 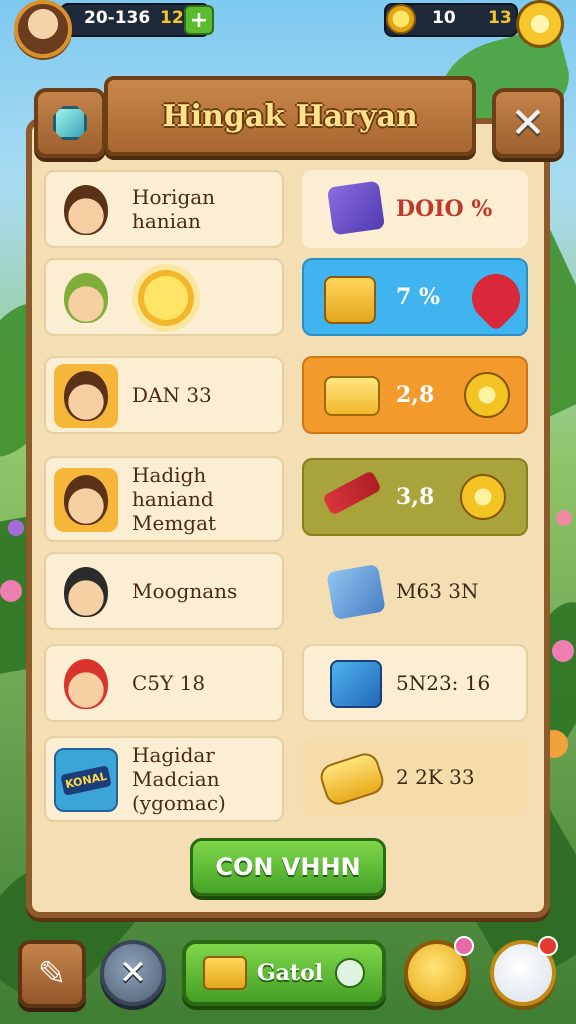 I want to click on reward-card: 7 %, so click(x=416, y=297).